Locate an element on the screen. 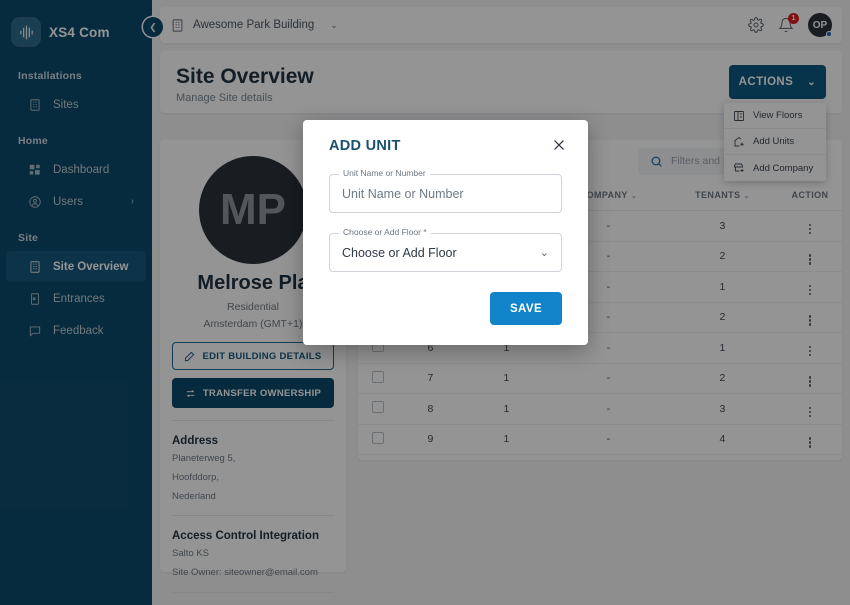 The width and height of the screenshot is (850, 605). floor-select-input: Choose or Add Floor ⌄ is located at coordinates (445, 252).